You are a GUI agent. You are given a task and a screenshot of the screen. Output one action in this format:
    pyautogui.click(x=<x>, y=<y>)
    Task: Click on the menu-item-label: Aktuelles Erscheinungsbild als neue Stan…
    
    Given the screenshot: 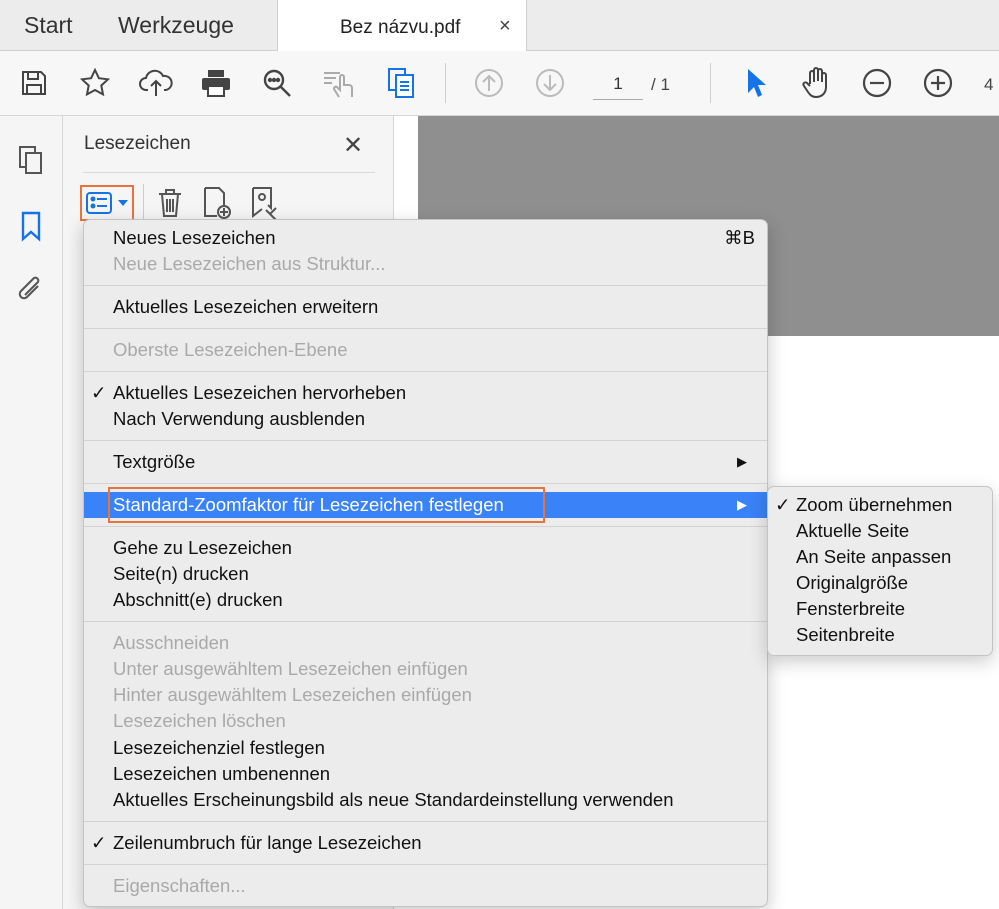 What is the action you would take?
    pyautogui.click(x=393, y=799)
    